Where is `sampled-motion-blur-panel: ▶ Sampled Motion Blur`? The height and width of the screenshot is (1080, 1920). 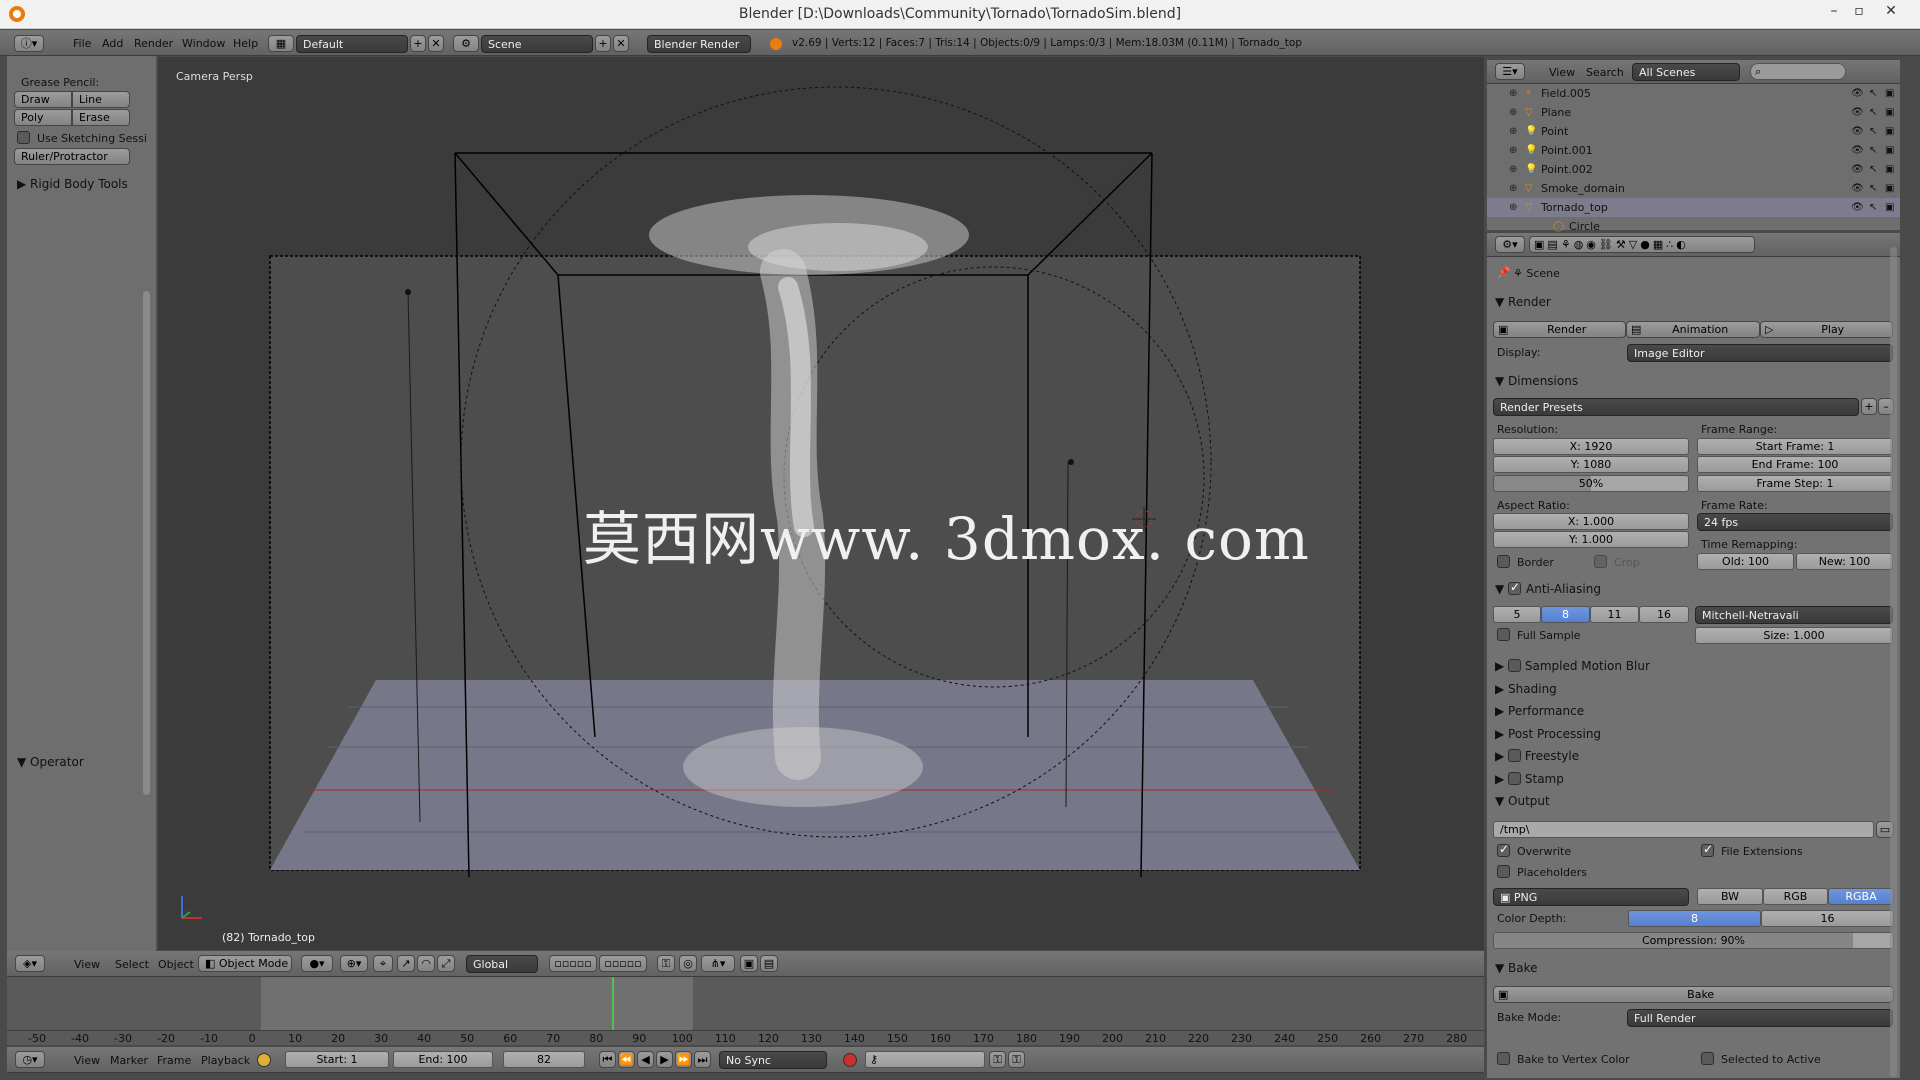
sampled-motion-blur-panel: ▶ Sampled Motion Blur is located at coordinates (1572, 666).